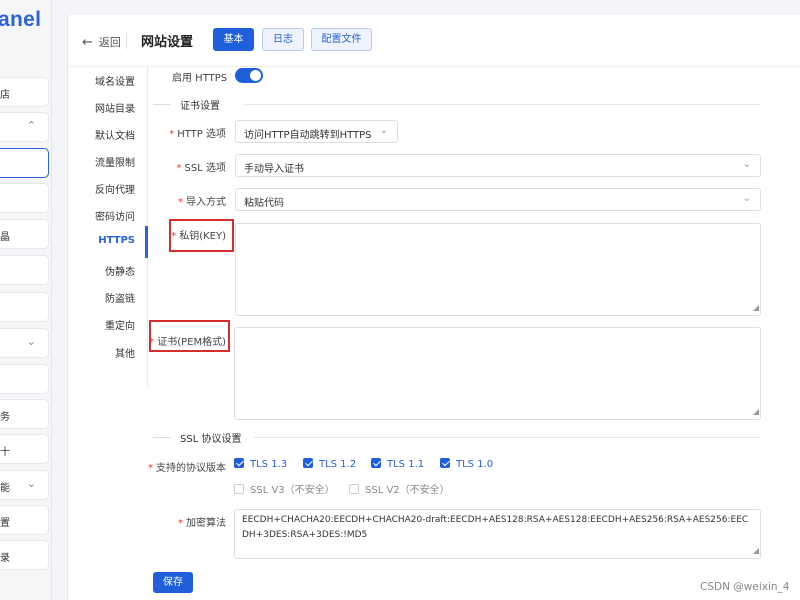 The height and width of the screenshot is (600, 800). Describe the element at coordinates (24, 127) in the screenshot. I see `sidebar-item-2: ⌃` at that location.